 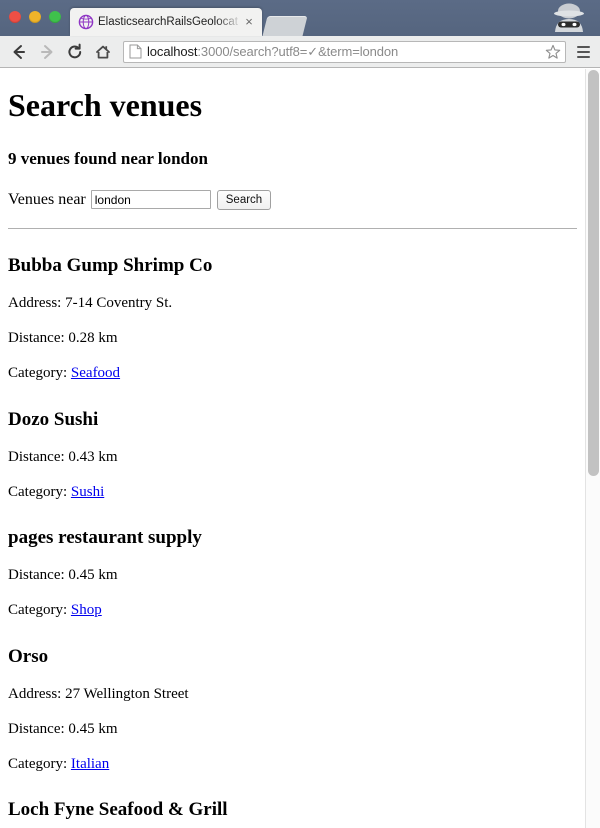 What do you see at coordinates (244, 199) in the screenshot?
I see `search-button: Search` at bounding box center [244, 199].